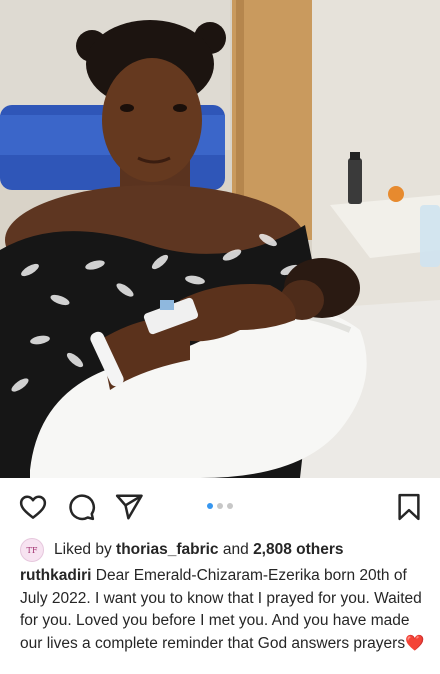  Describe the element at coordinates (210, 506) in the screenshot. I see `carousel-dot-active` at that location.